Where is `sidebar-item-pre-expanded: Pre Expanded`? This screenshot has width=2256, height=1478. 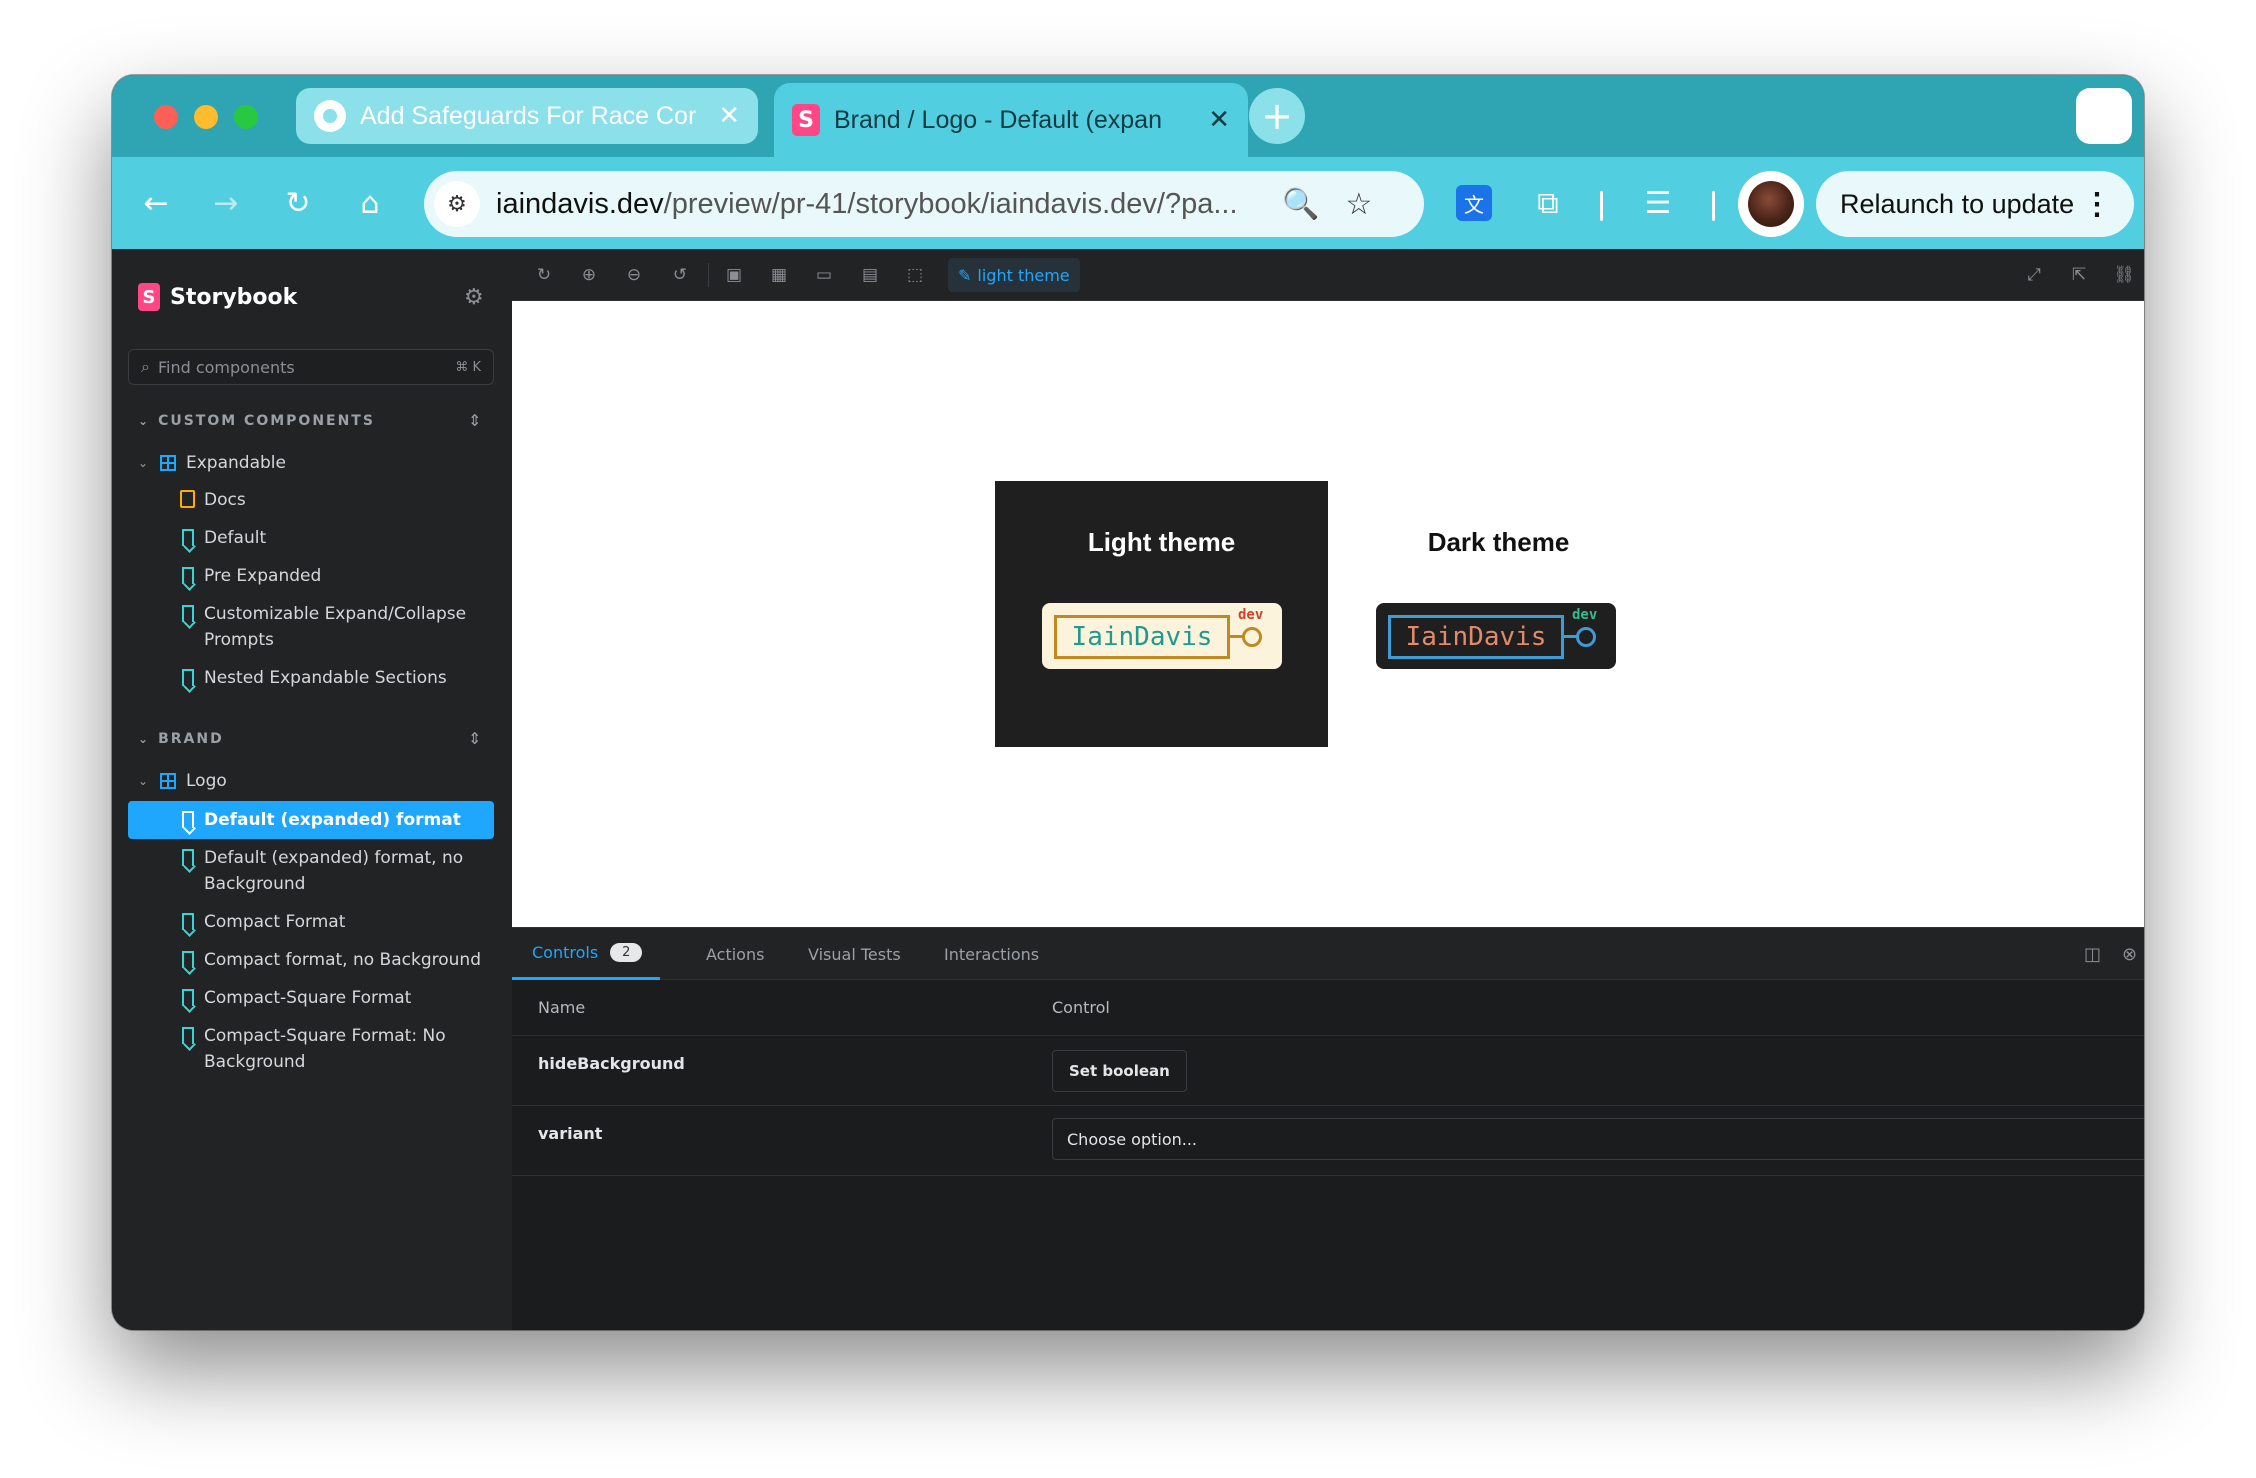 sidebar-item-pre-expanded: Pre Expanded is located at coordinates (311, 576).